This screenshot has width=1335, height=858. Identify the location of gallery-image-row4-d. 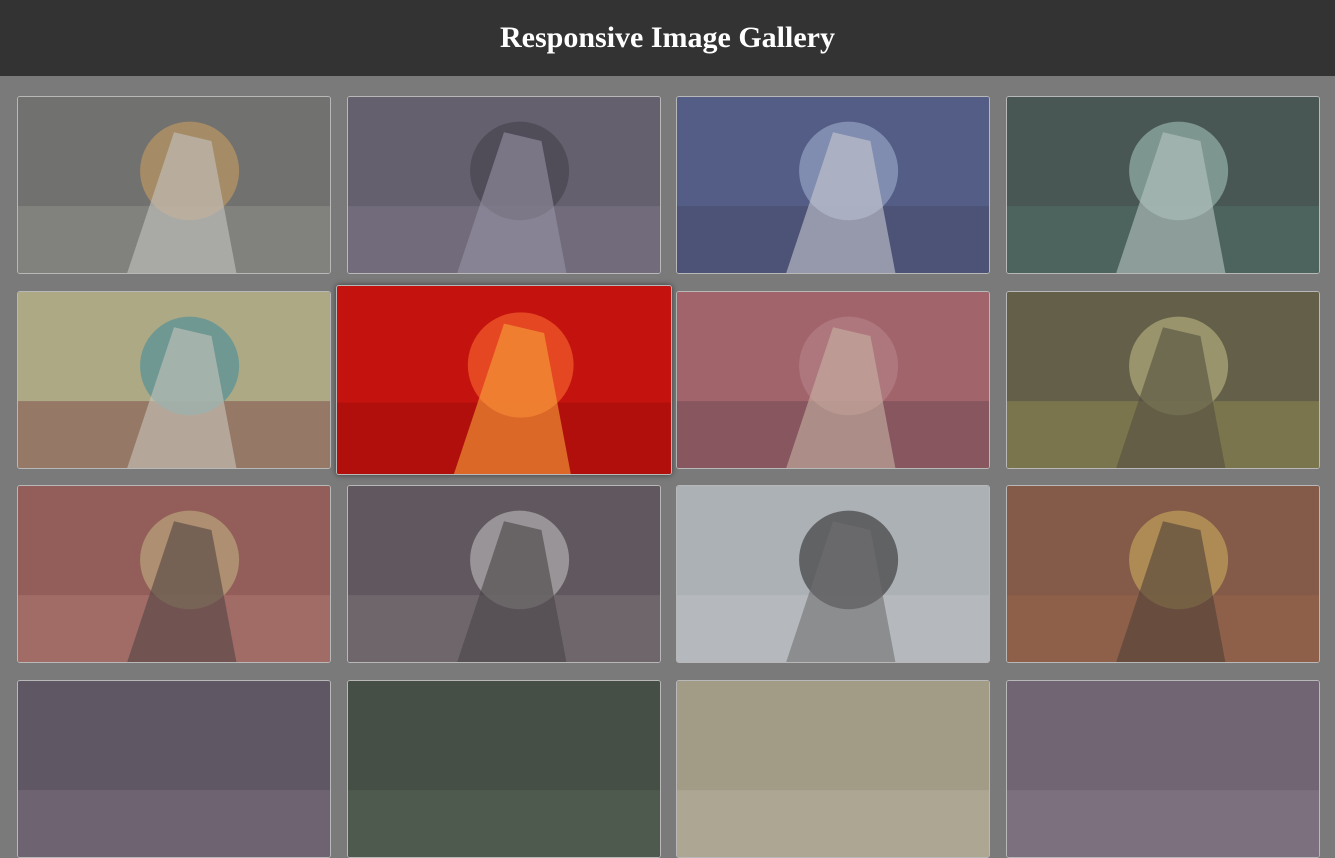
(1163, 769).